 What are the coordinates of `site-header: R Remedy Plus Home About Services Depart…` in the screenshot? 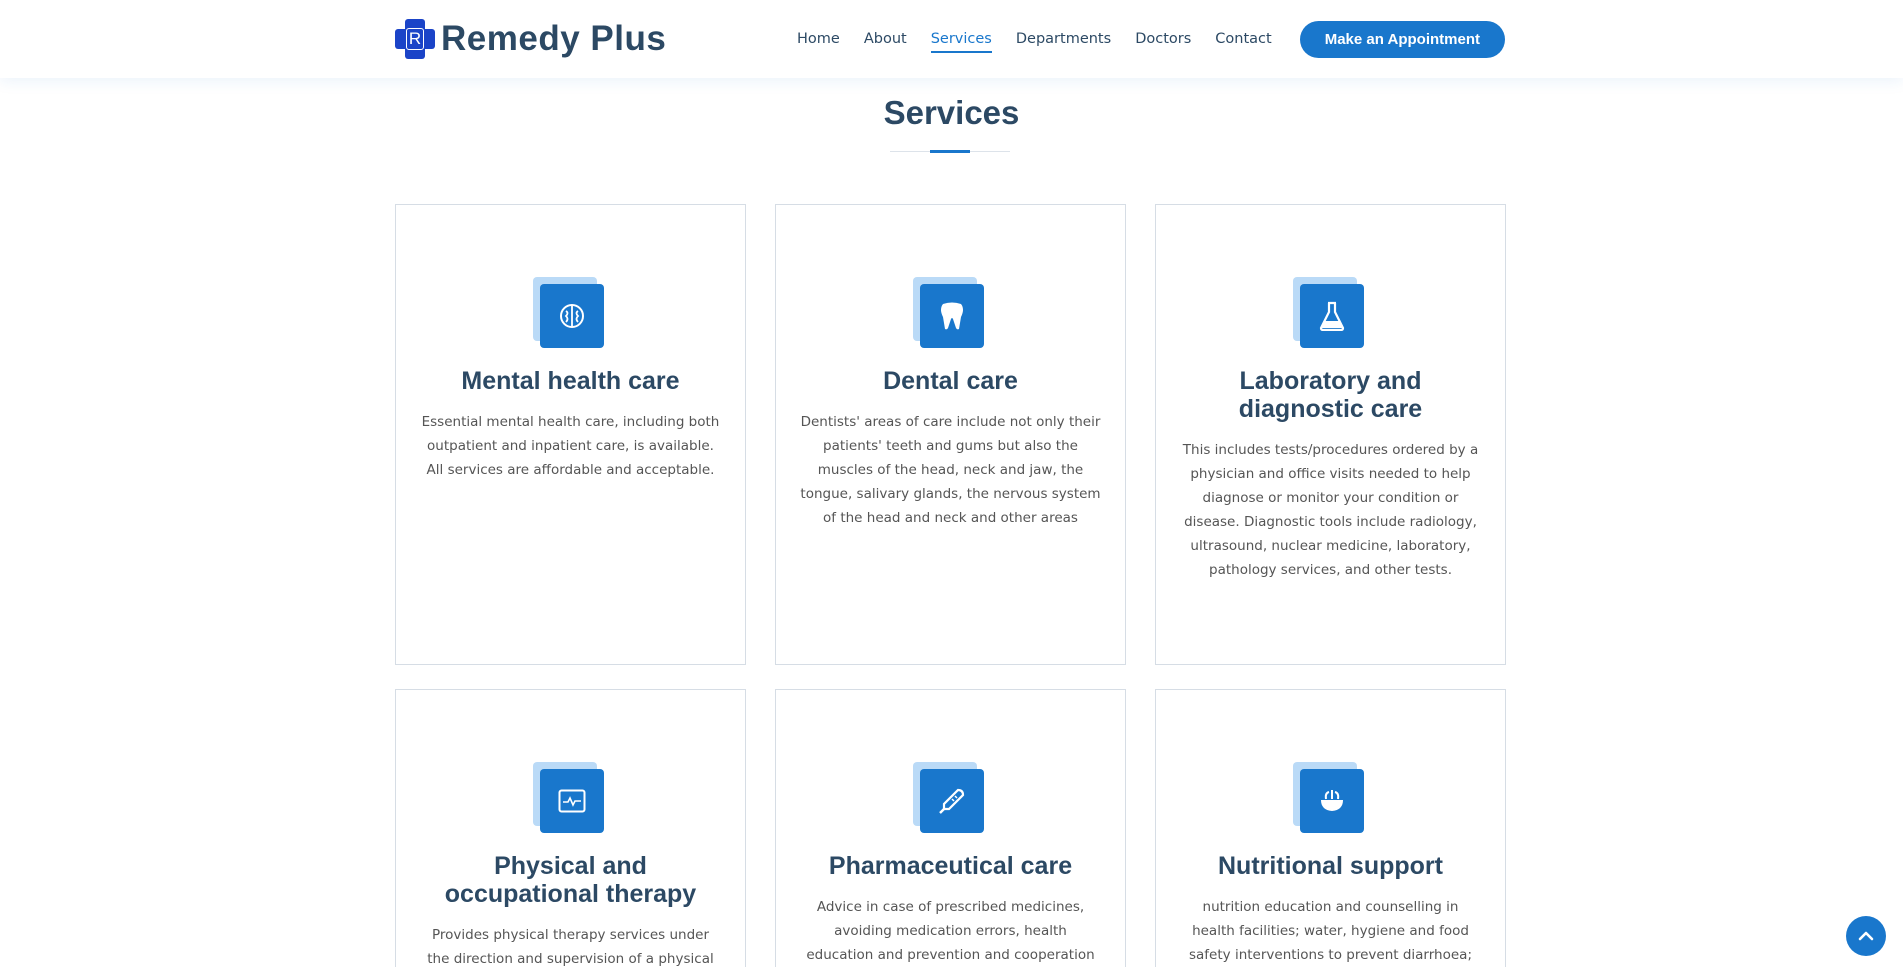 It's located at (951, 39).